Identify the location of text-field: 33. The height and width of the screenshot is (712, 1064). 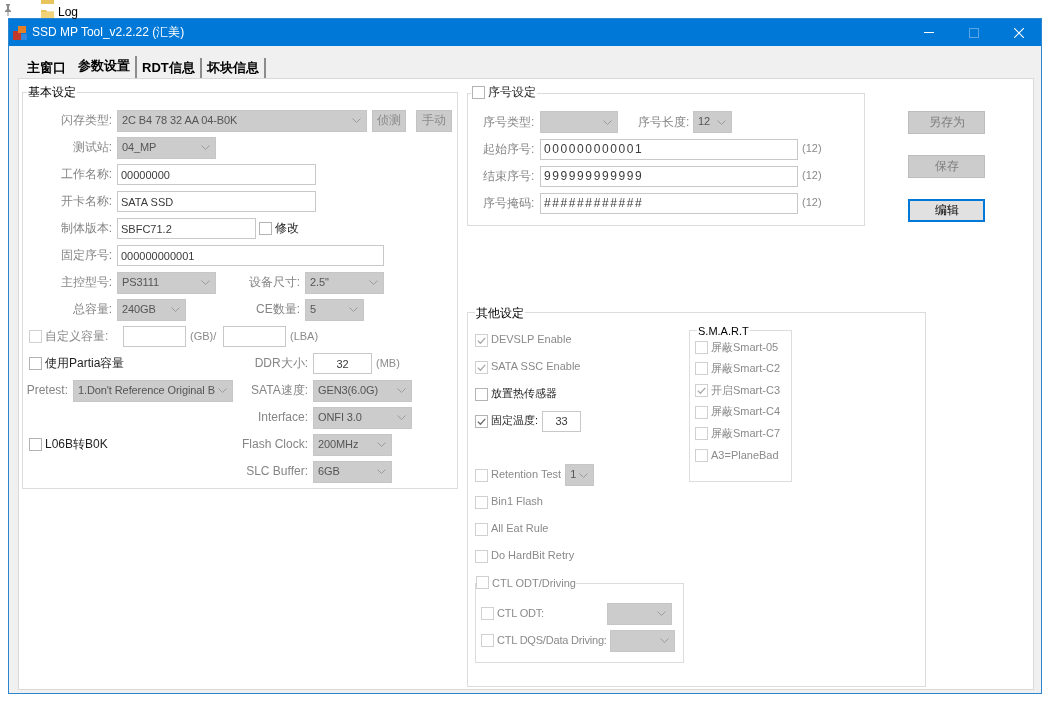
(562, 421).